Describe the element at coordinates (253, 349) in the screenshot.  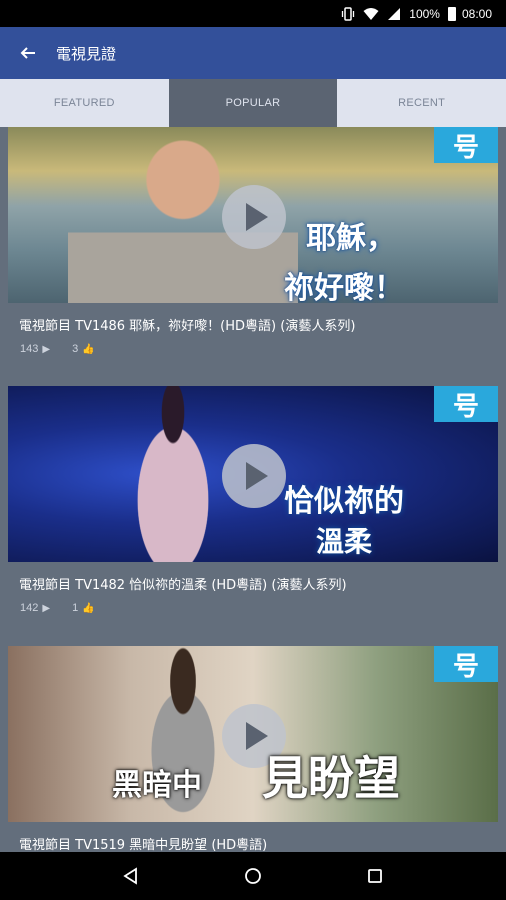
I see `video-stats: 143 ▶ 3 👍` at that location.